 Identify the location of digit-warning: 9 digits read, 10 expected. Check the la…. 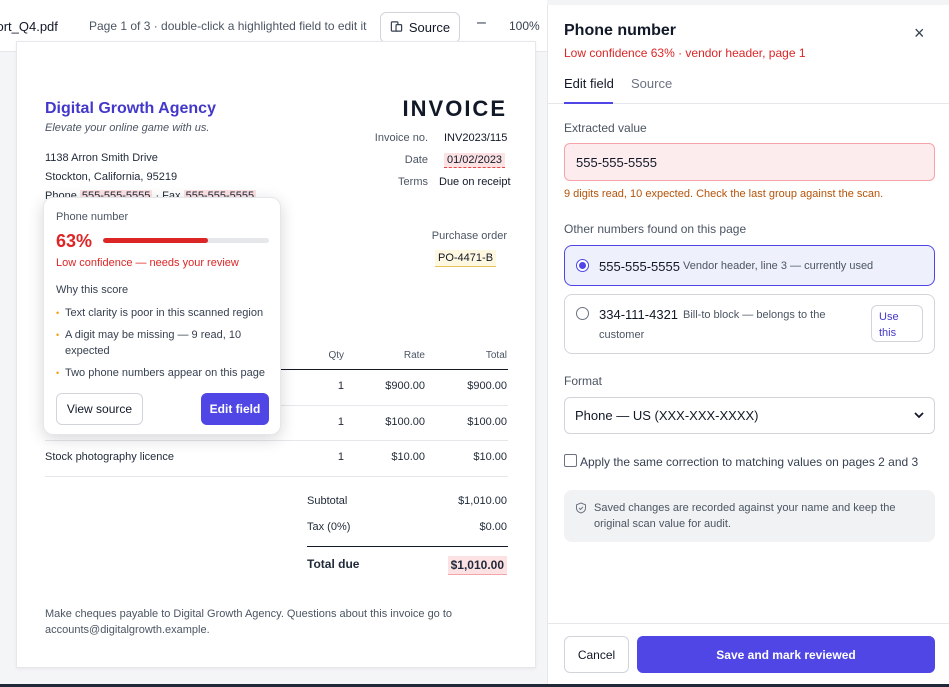
(724, 194).